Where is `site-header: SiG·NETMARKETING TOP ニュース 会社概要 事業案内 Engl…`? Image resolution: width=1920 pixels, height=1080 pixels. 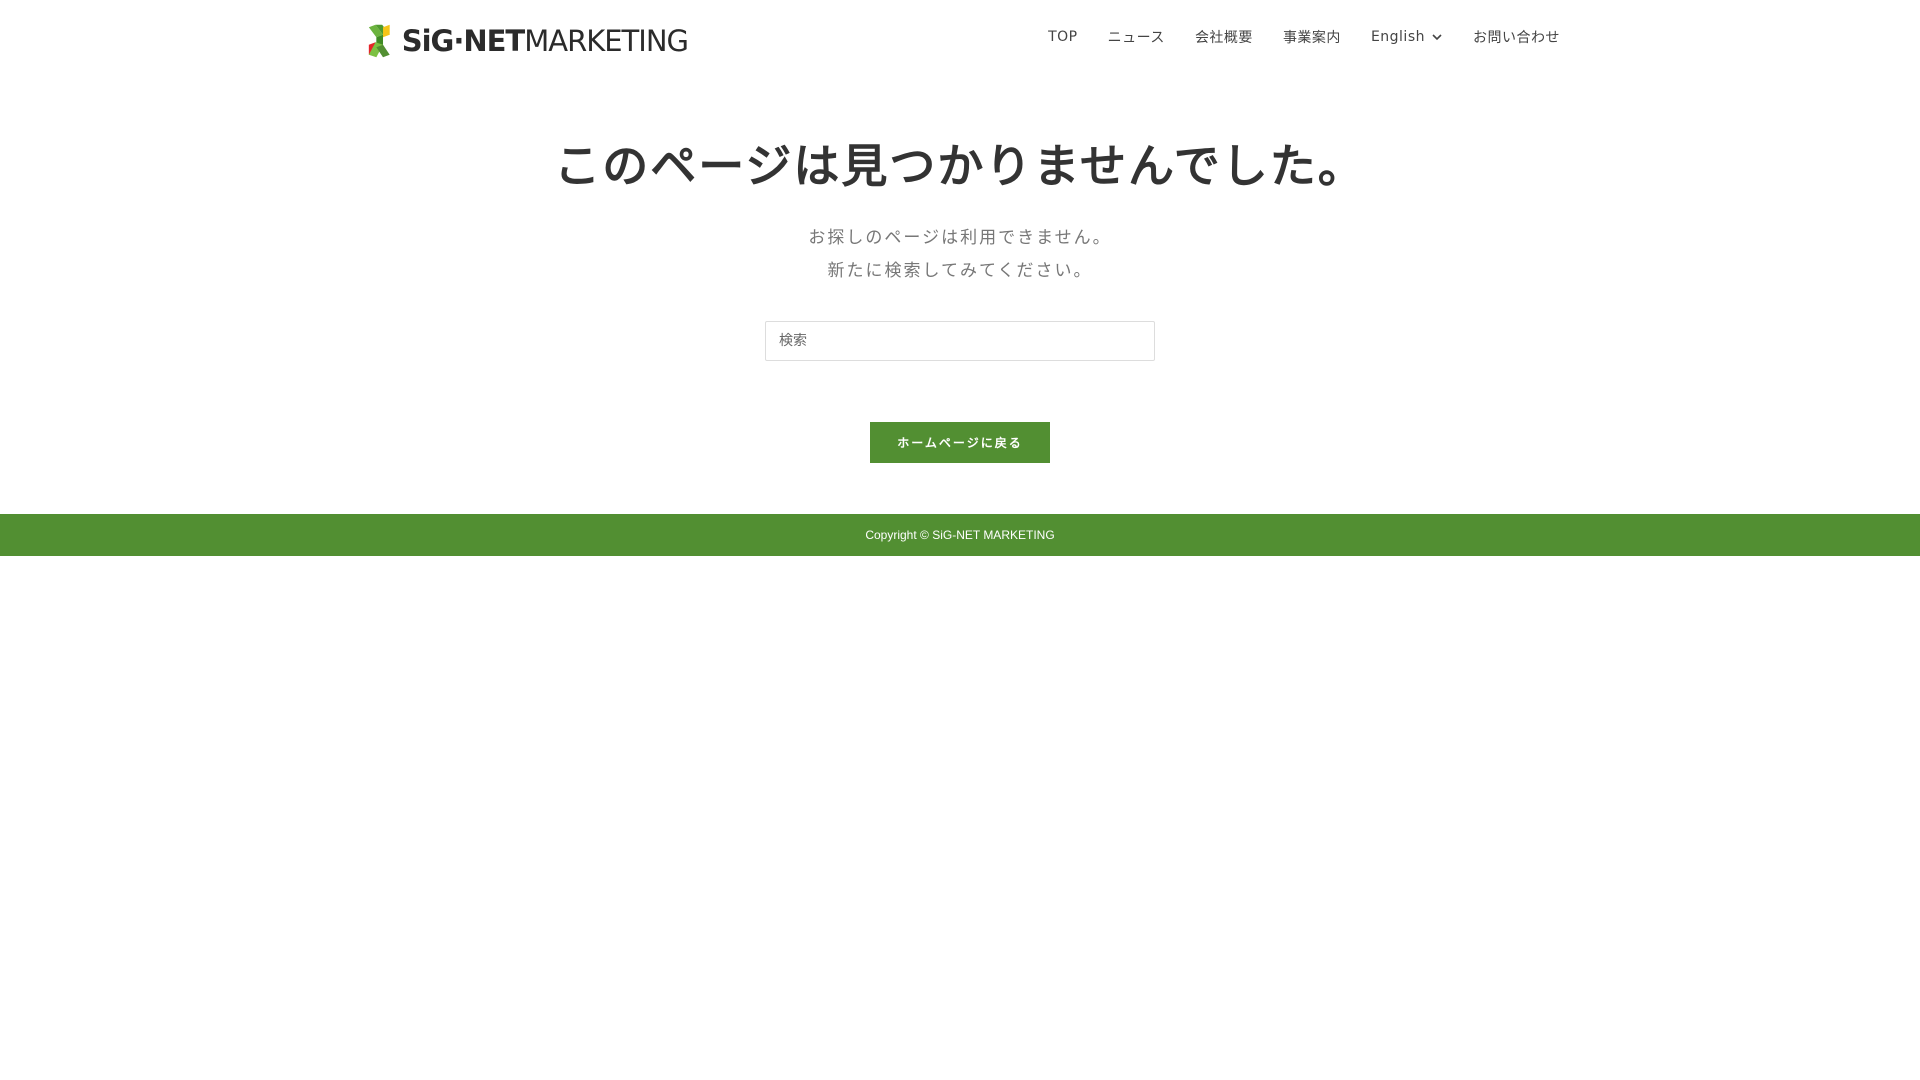 site-header: SiG·NETMARKETING TOP ニュース 会社概要 事業案内 Engl… is located at coordinates (960, 45).